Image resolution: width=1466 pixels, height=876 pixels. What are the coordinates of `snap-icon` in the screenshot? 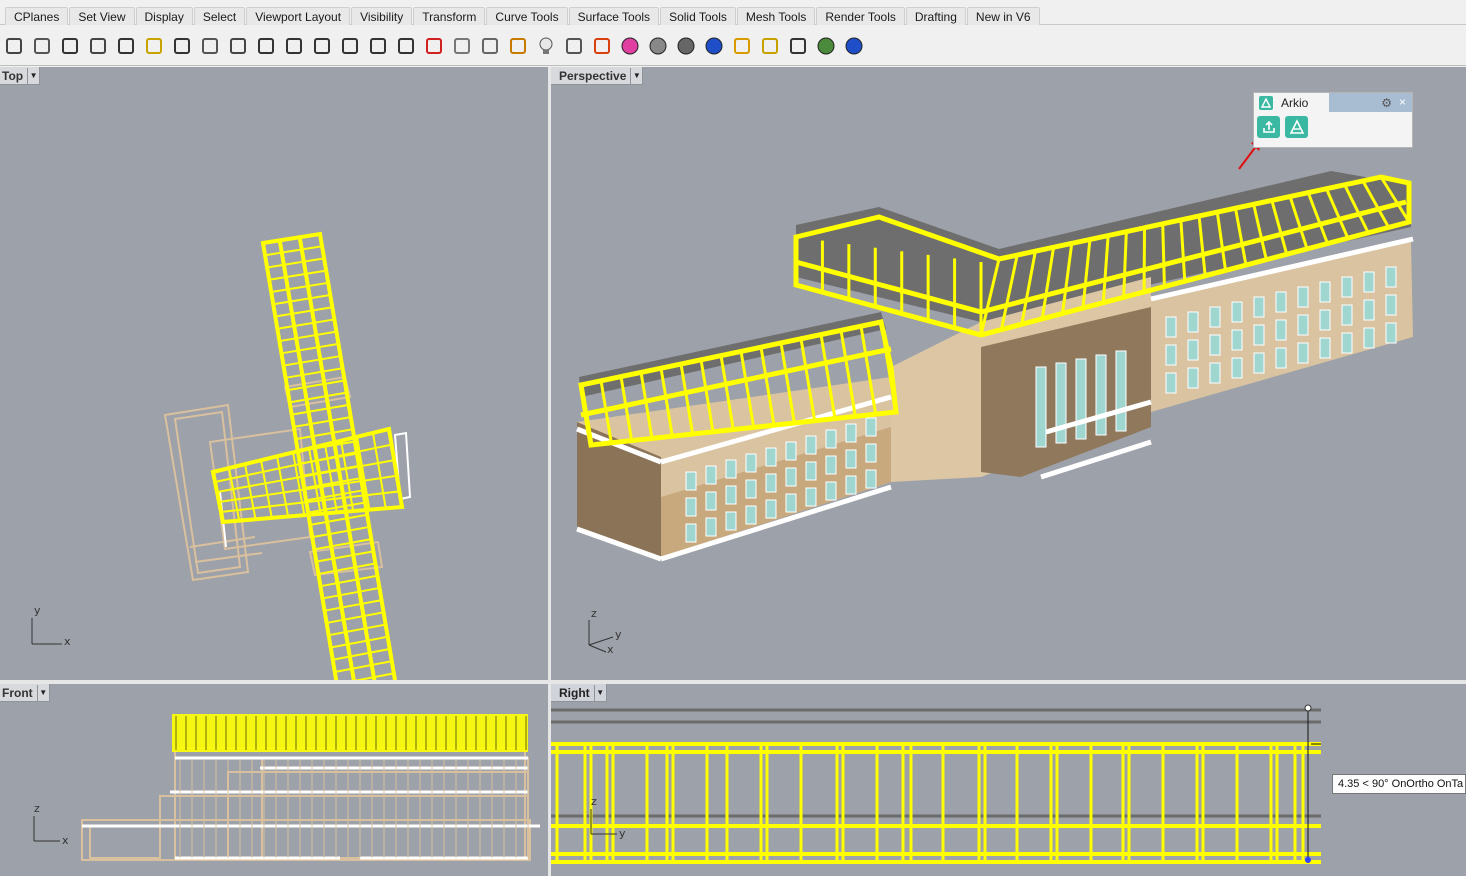 It's located at (518, 46).